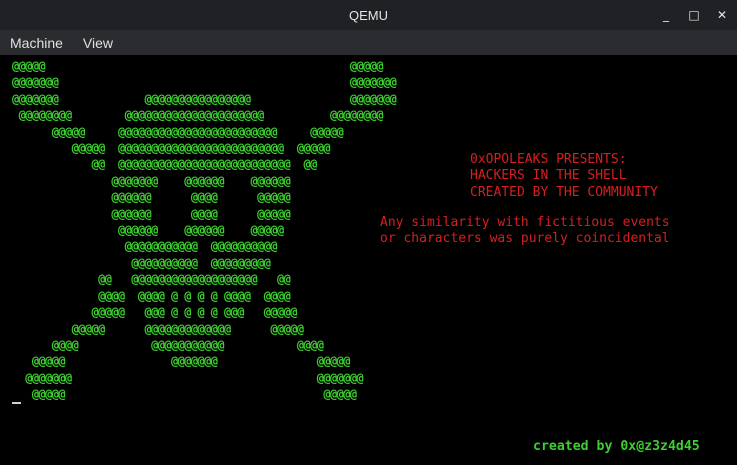 The width and height of the screenshot is (737, 465). I want to click on text-cursor, so click(16, 403).